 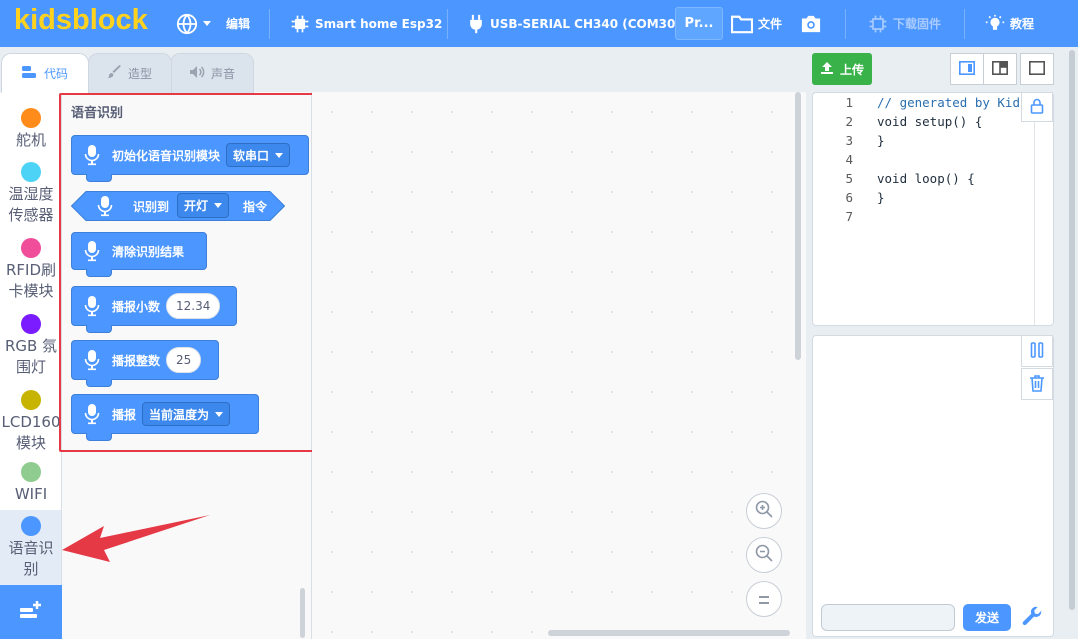 What do you see at coordinates (917, 24) in the screenshot?
I see `download-firmware-label: 下载固件` at bounding box center [917, 24].